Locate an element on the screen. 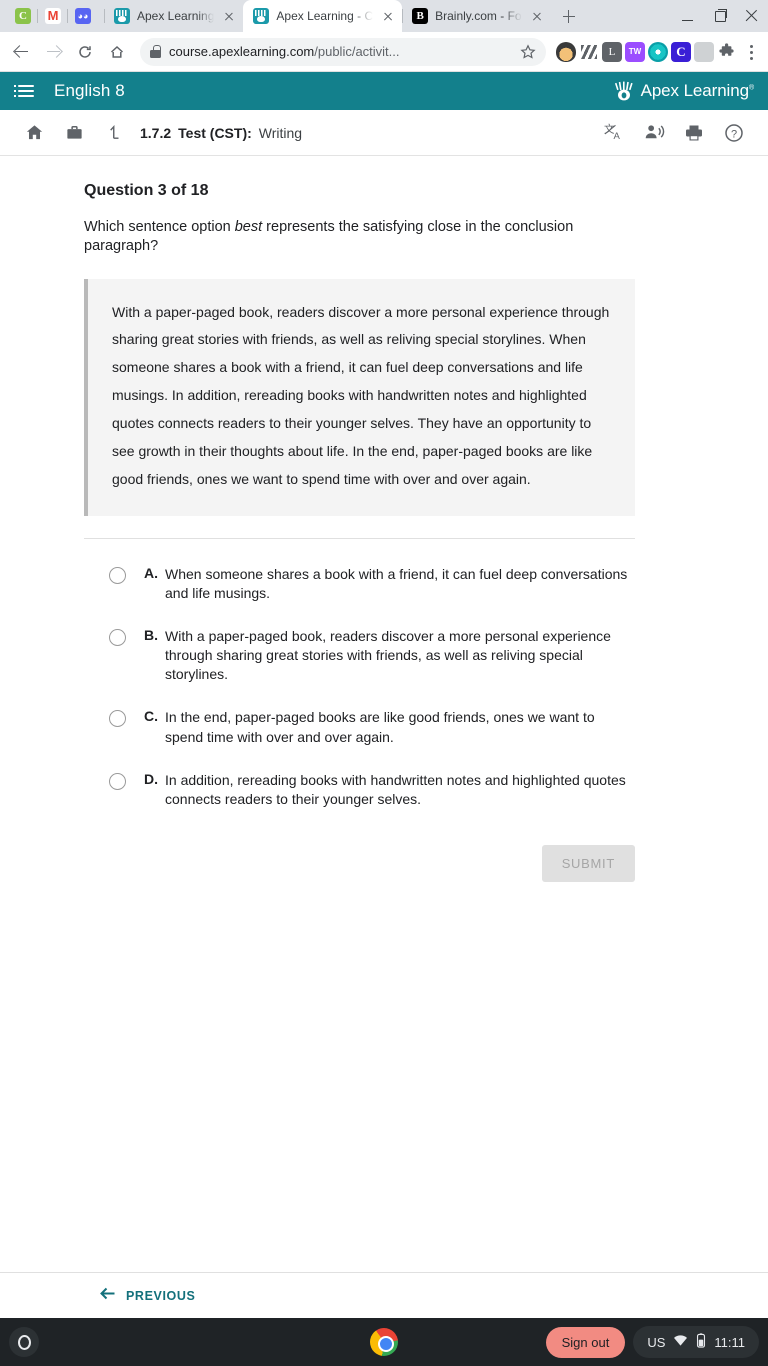 The height and width of the screenshot is (1366, 768). status-tray: US 11:11 is located at coordinates (696, 1342).